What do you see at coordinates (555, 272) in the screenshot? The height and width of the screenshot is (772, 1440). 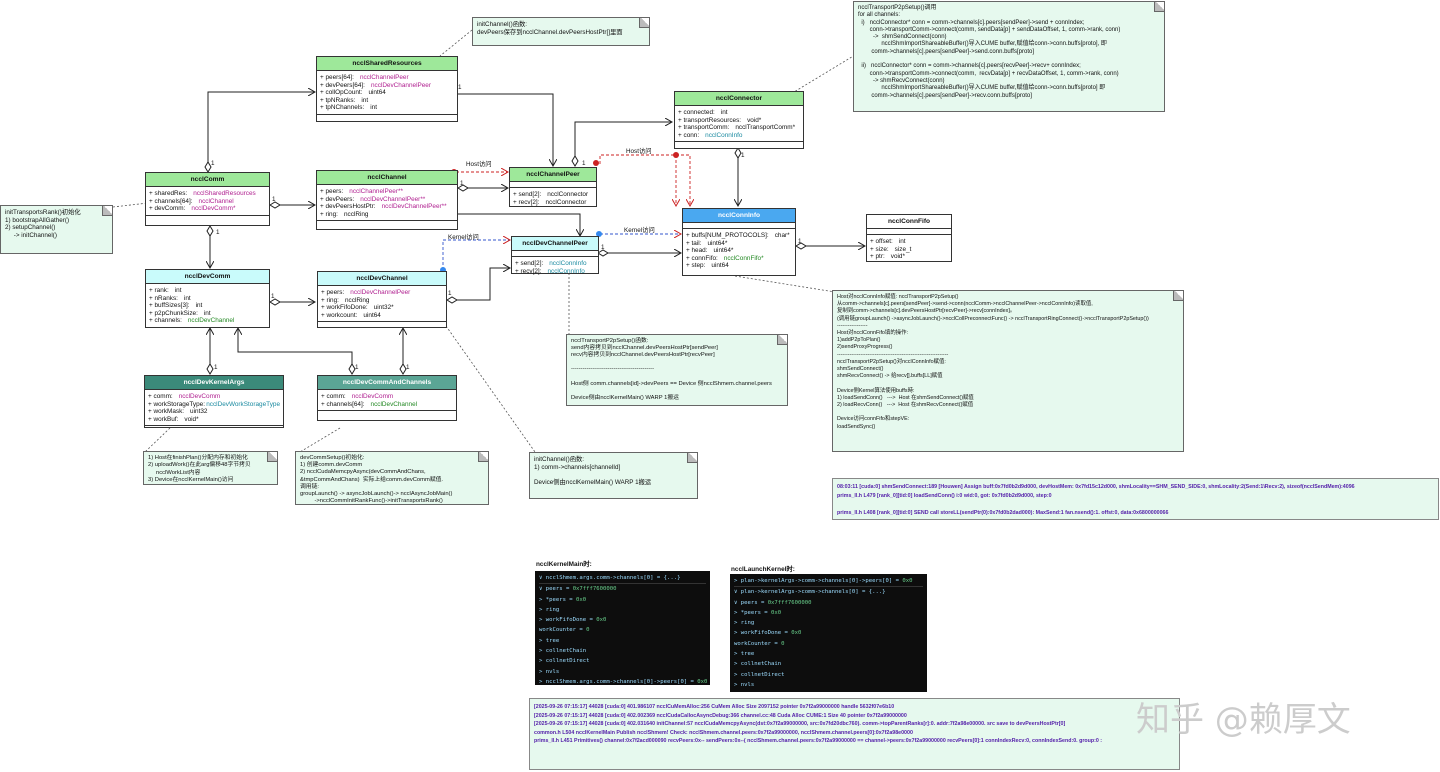 I see `class-field: + recv[2]: ncclConnInfo` at bounding box center [555, 272].